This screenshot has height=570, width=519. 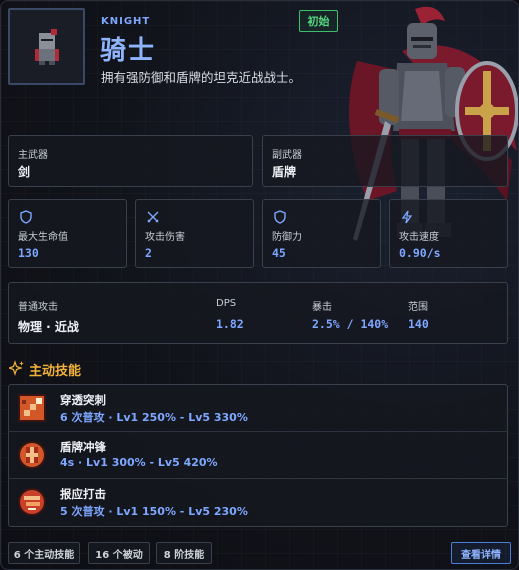 I want to click on passive-count-tag: 16 个被动, so click(x=119, y=553).